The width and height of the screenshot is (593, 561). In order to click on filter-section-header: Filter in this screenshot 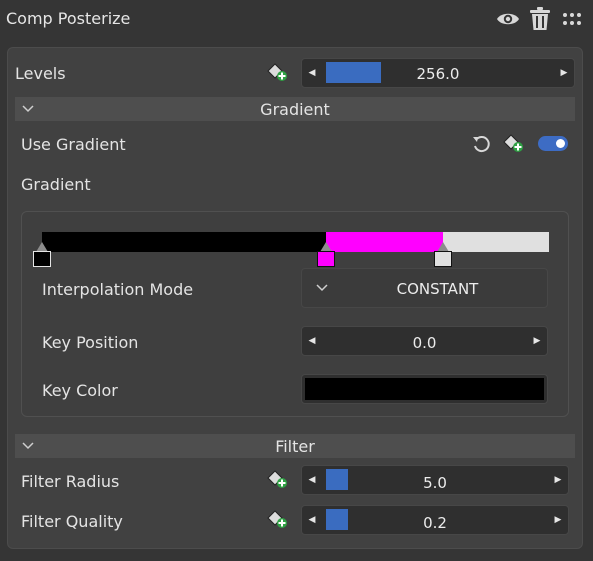, I will do `click(295, 446)`.